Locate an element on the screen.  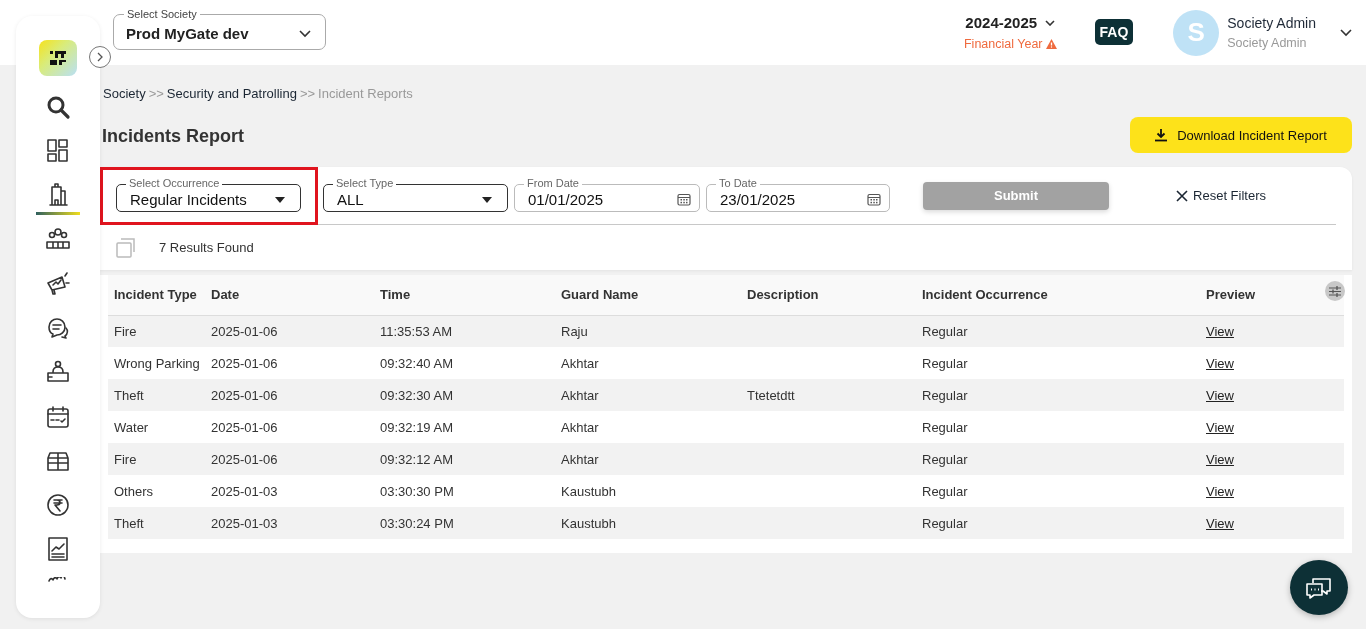
app-logo-icon is located at coordinates (58, 58).